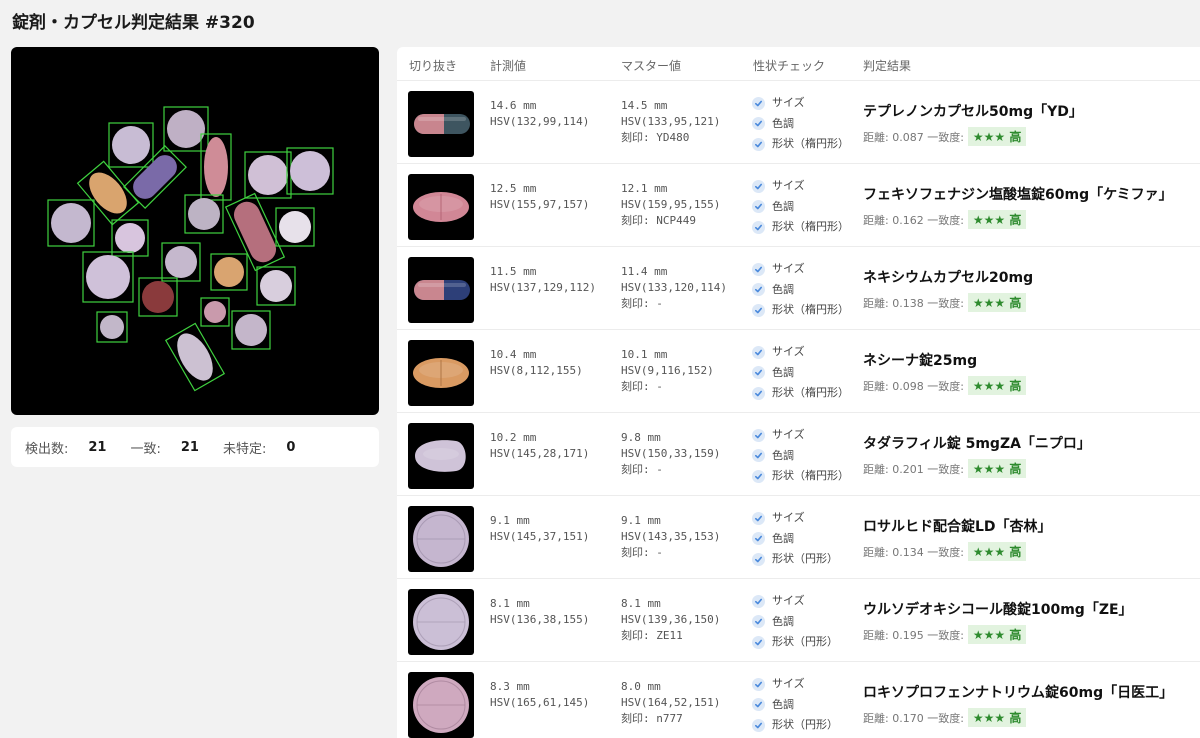 The width and height of the screenshot is (1200, 738). I want to click on drug-name: フェキソフェナジン塩酸塩錠60mg「ケミファ」, so click(1018, 194).